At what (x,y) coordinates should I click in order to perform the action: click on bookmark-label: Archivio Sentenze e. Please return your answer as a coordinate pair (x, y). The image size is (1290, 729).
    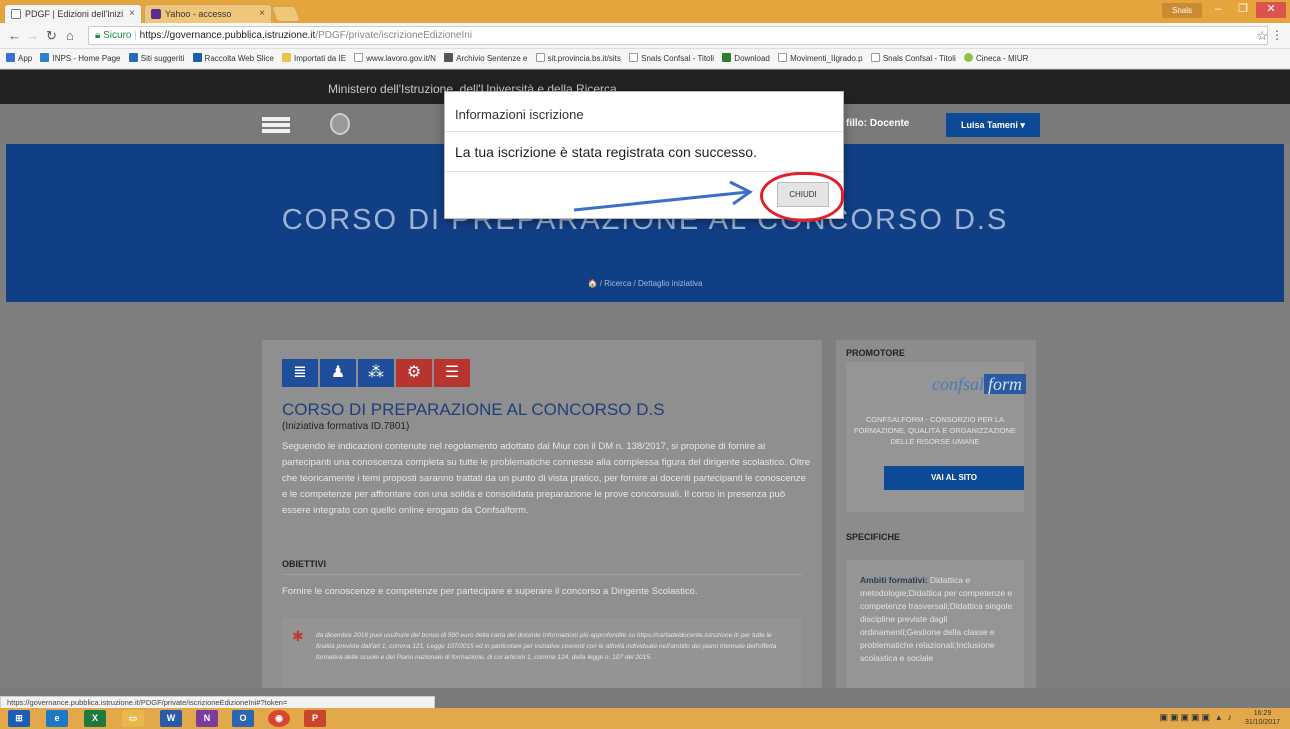
    Looking at the image, I should click on (492, 58).